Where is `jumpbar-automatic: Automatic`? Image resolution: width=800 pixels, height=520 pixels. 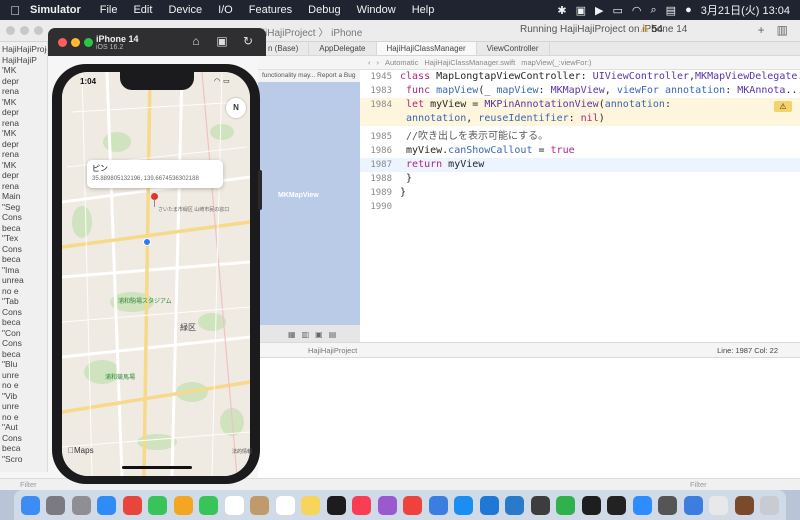 jumpbar-automatic: Automatic is located at coordinates (401, 62).